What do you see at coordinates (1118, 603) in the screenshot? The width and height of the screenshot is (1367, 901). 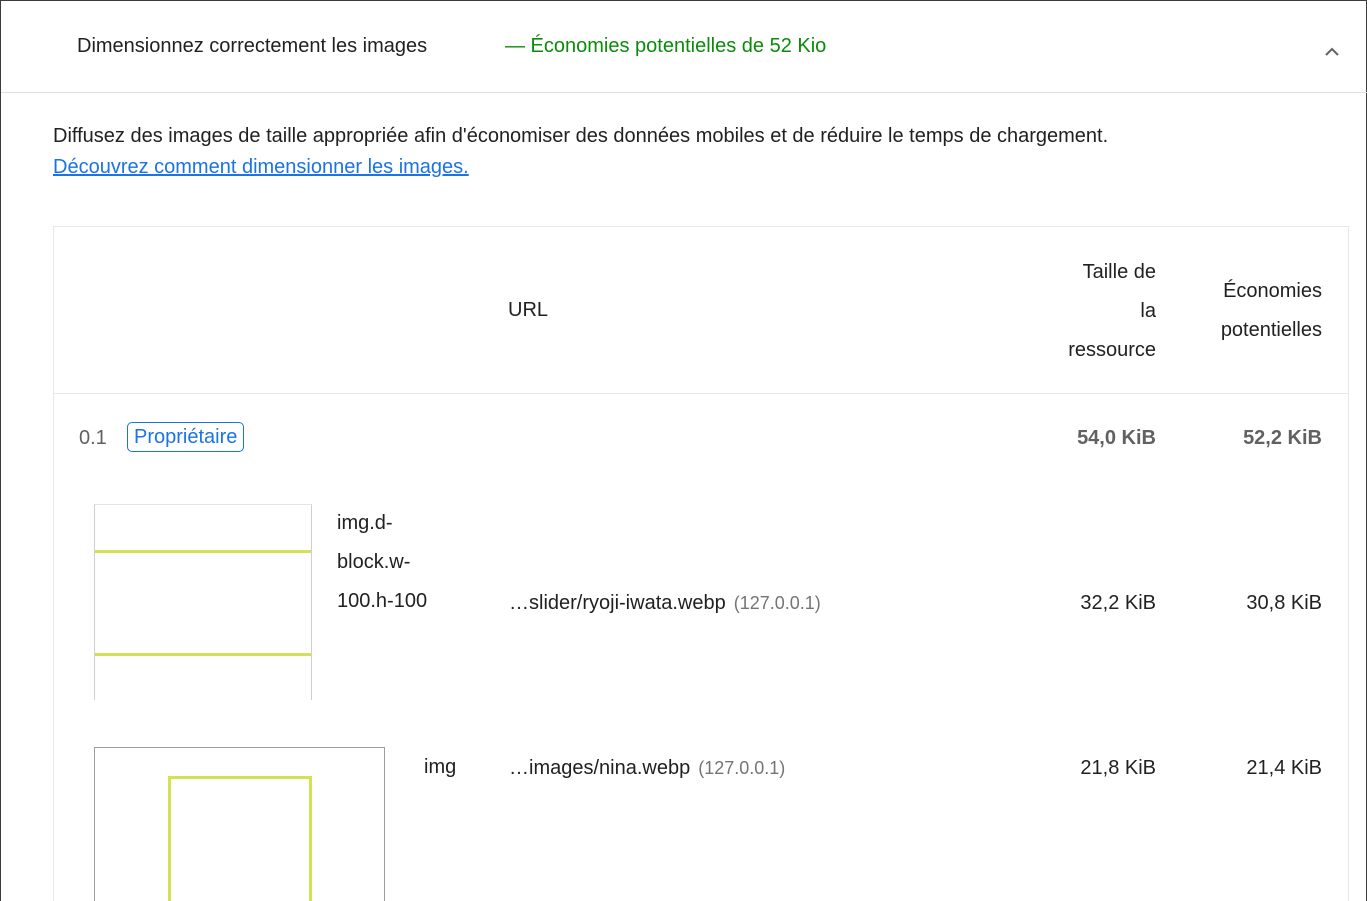 I see `resource-size: 32,2 KiB` at bounding box center [1118, 603].